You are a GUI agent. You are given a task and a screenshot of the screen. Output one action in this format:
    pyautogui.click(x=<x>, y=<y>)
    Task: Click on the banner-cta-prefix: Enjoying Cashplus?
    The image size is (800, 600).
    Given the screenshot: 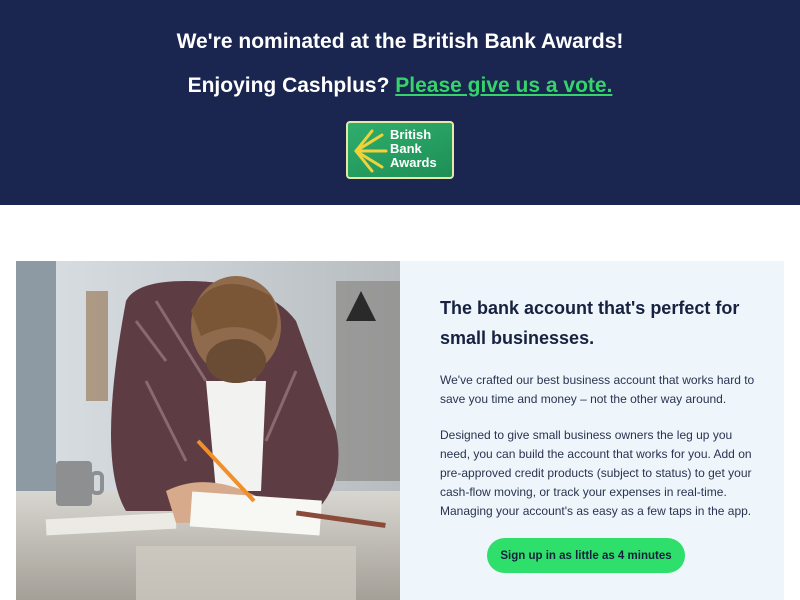 What is the action you would take?
    pyautogui.click(x=288, y=85)
    